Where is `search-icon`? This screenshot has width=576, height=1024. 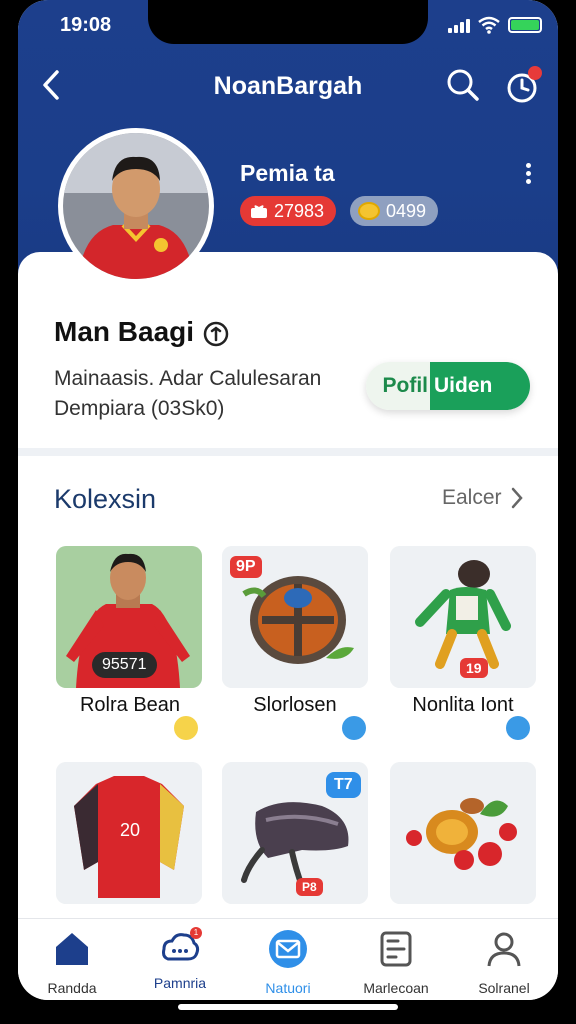 search-icon is located at coordinates (463, 85).